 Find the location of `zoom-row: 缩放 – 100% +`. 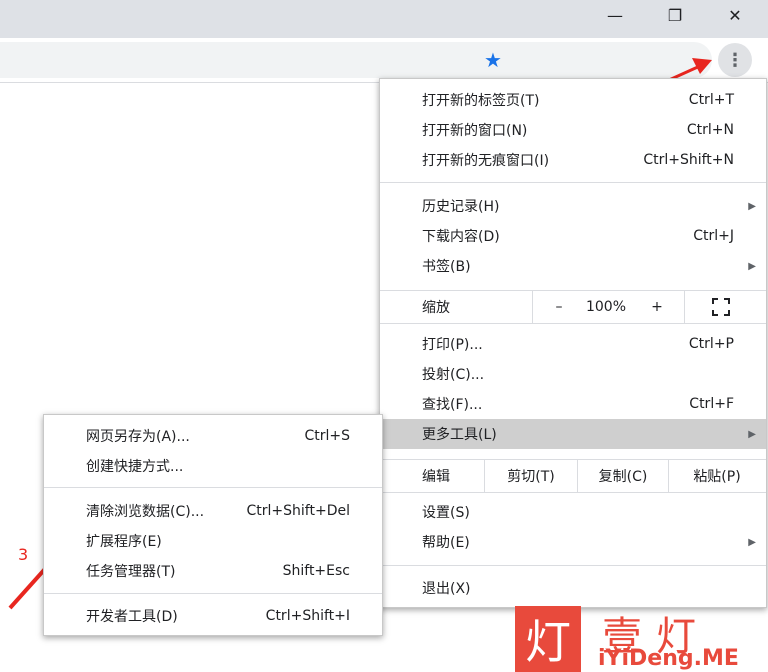

zoom-row: 缩放 – 100% + is located at coordinates (573, 307).